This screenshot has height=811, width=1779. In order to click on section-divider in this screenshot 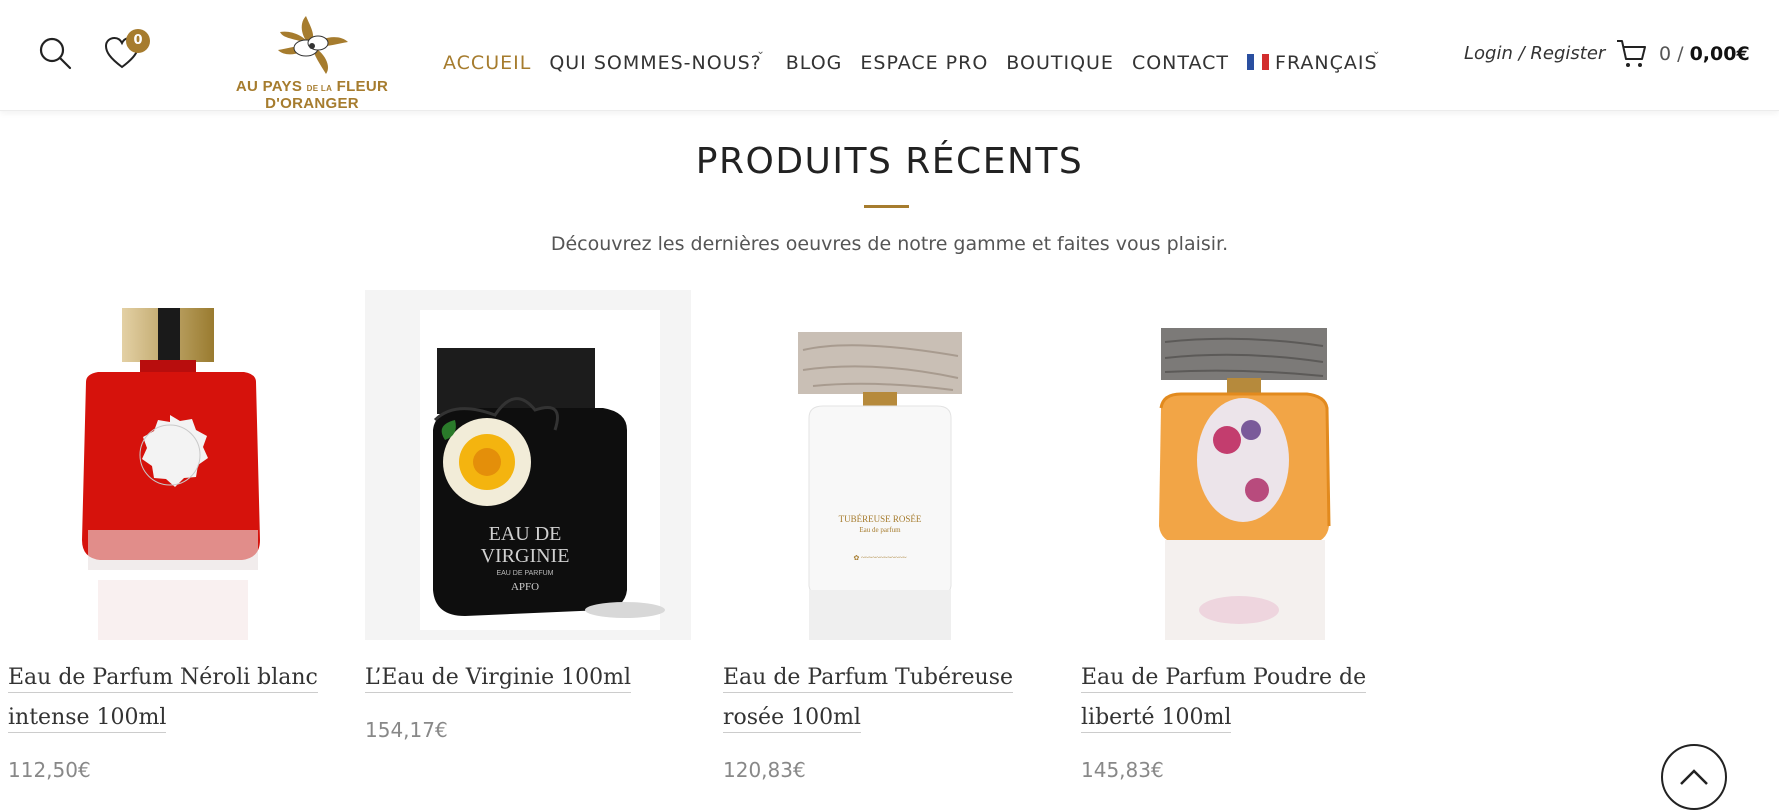, I will do `click(886, 206)`.